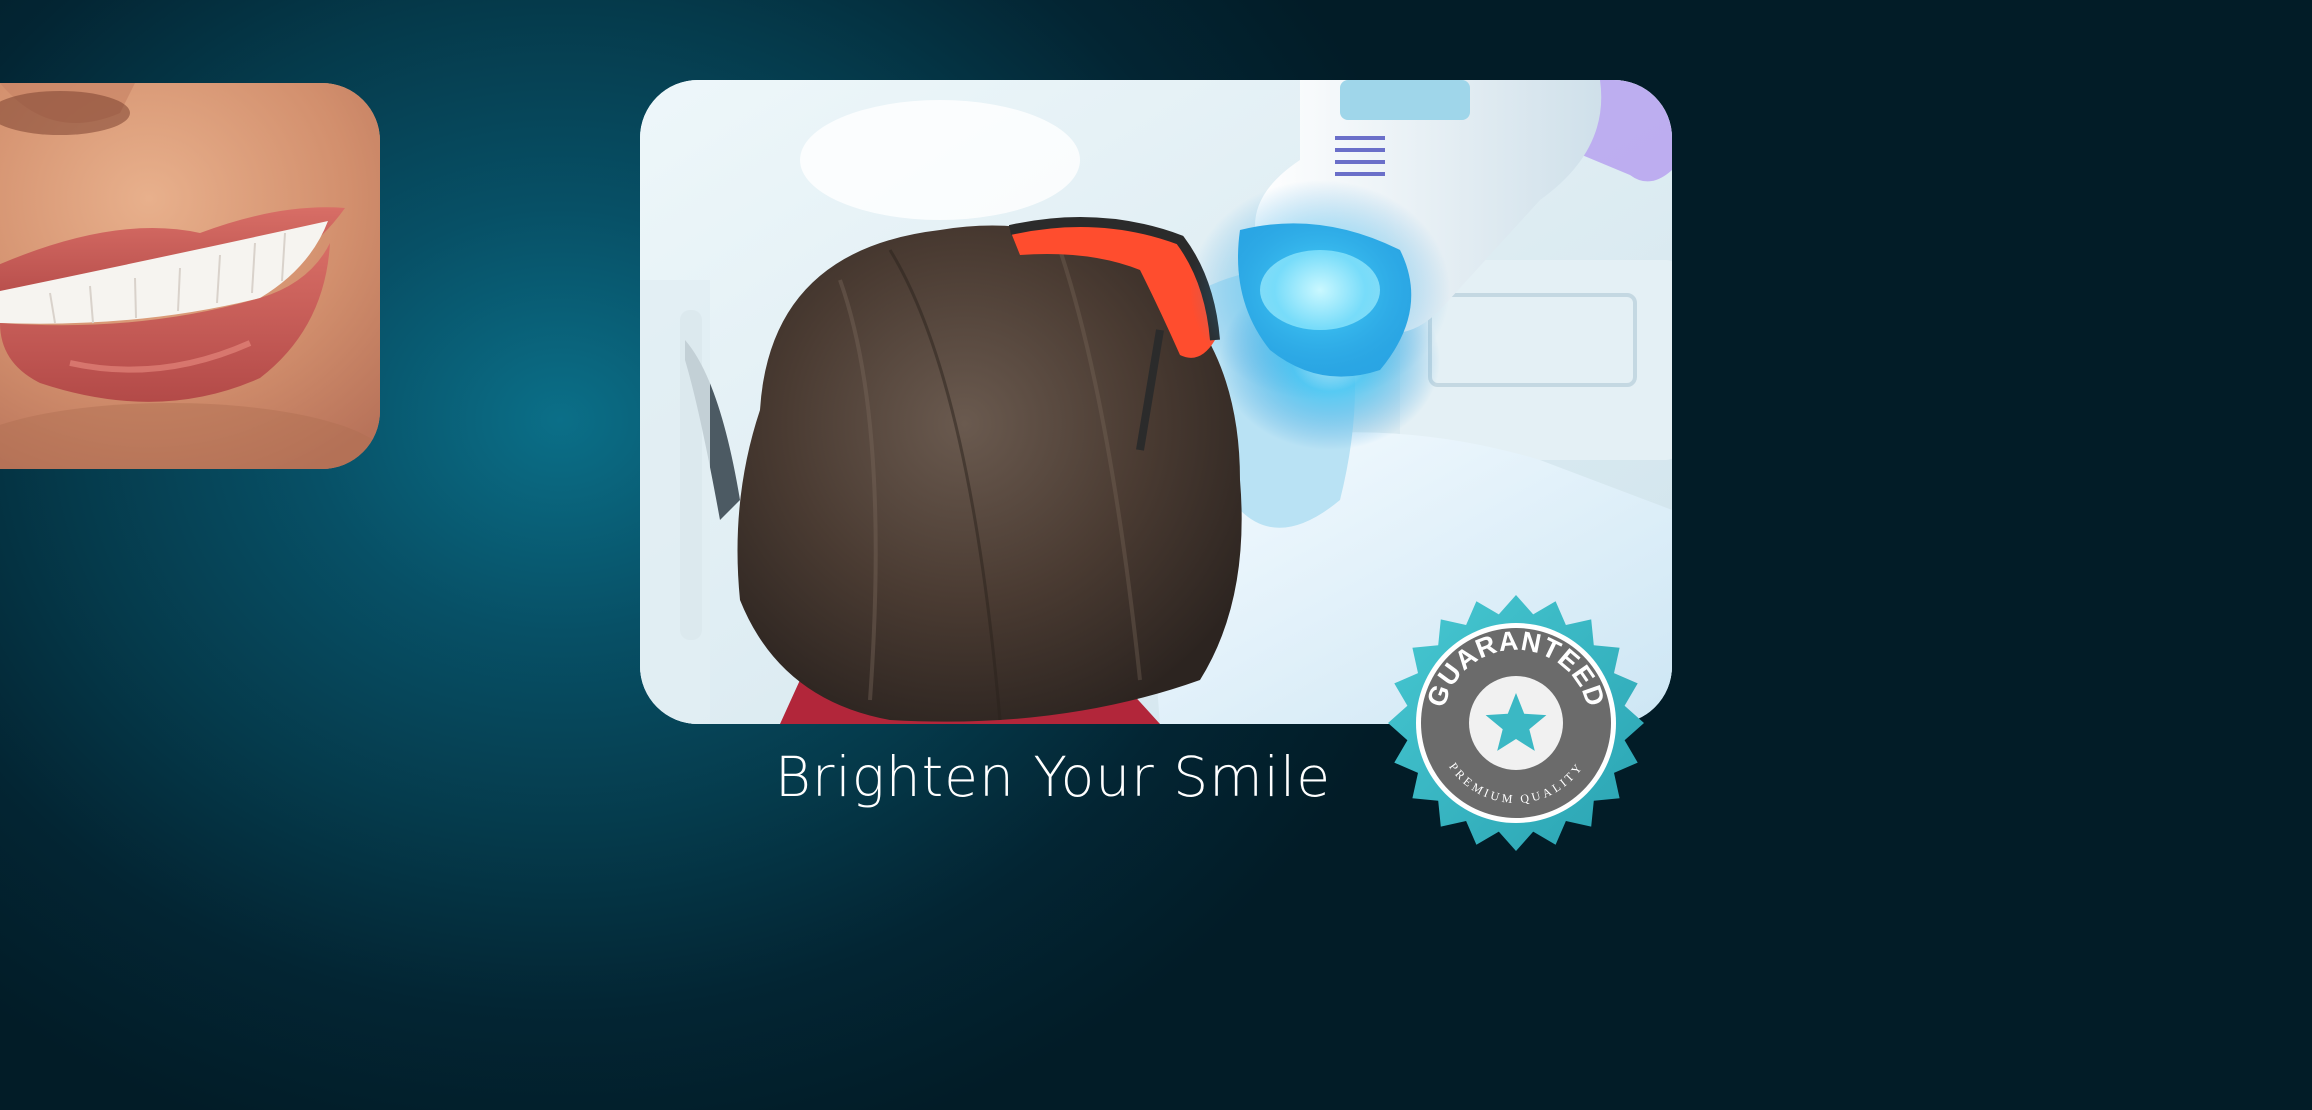 Image resolution: width=2312 pixels, height=1110 pixels. Describe the element at coordinates (1053, 777) in the screenshot. I see `headline: Brighten Your Smile` at that location.